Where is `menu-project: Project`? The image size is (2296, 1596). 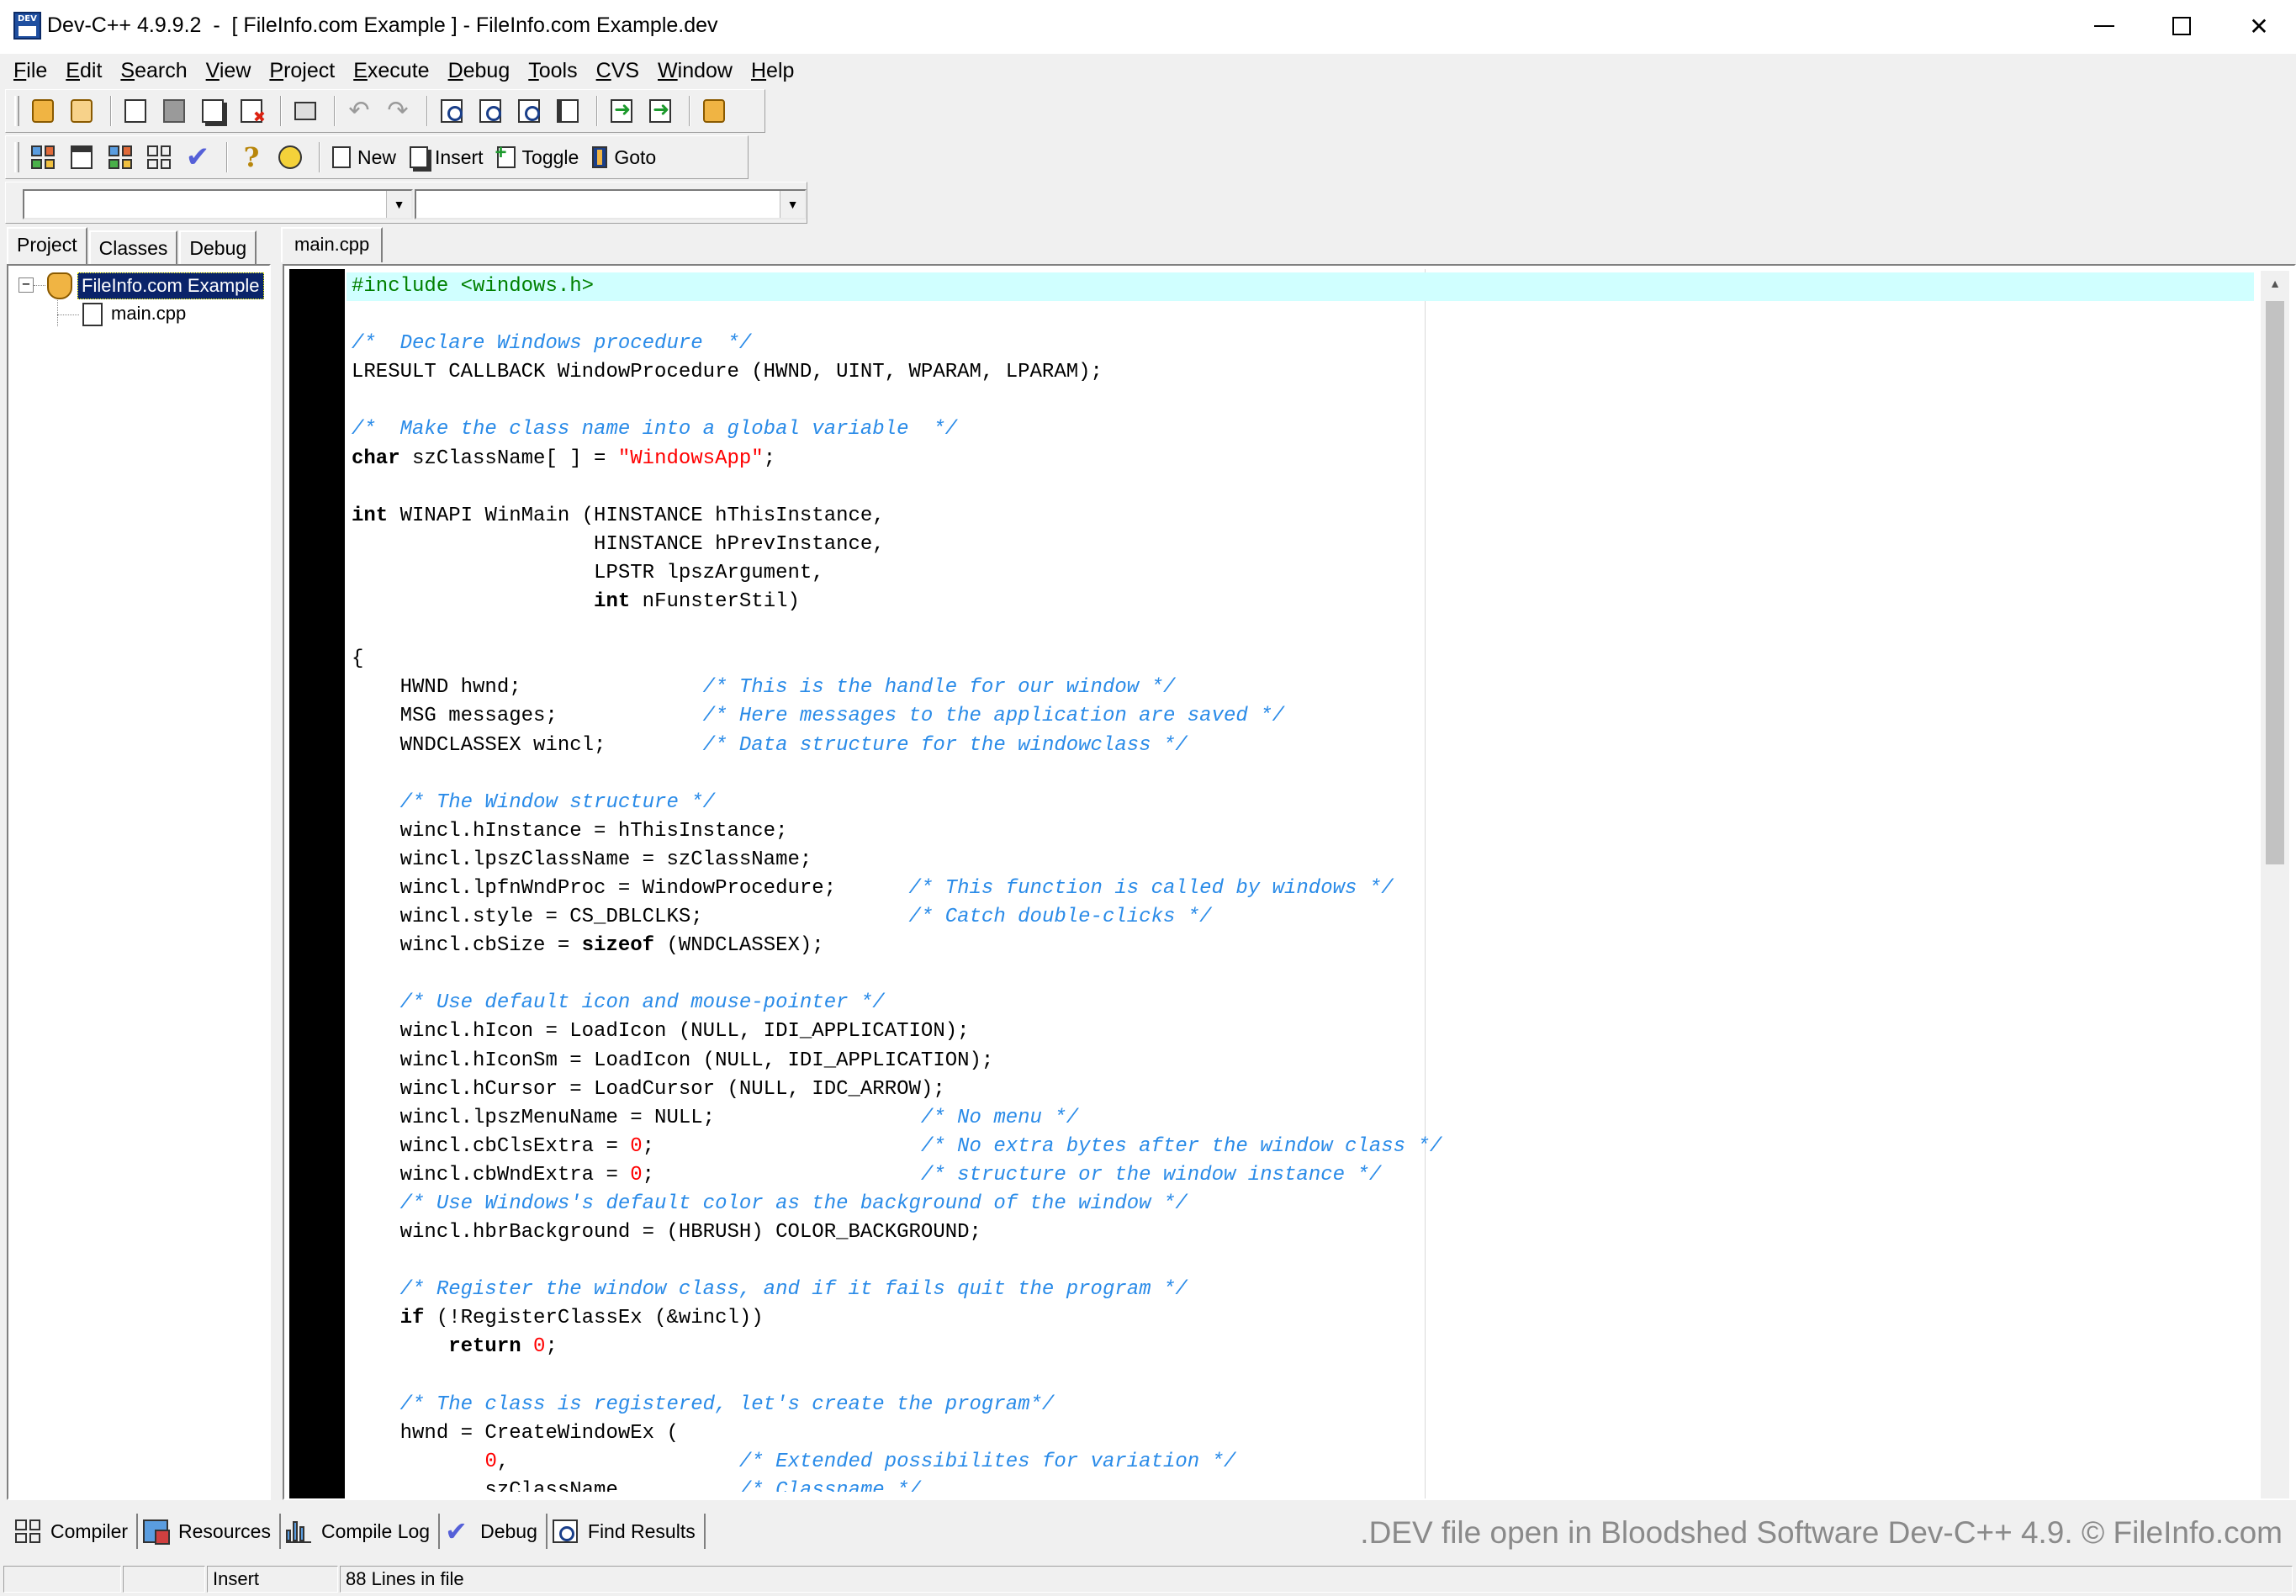
menu-project: Project is located at coordinates (304, 71).